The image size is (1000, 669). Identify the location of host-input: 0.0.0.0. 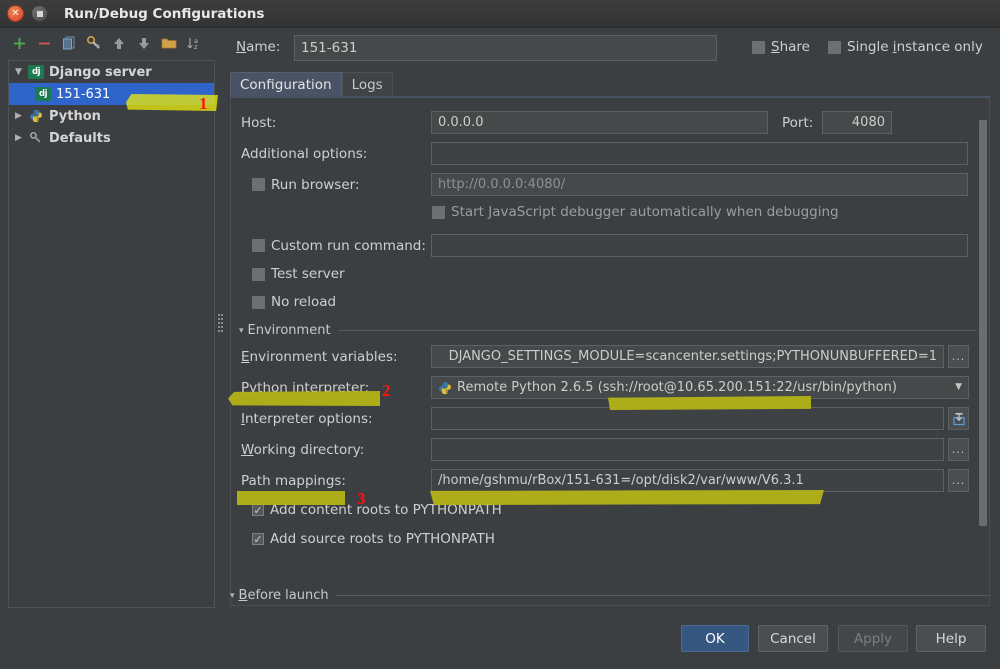
(599, 122).